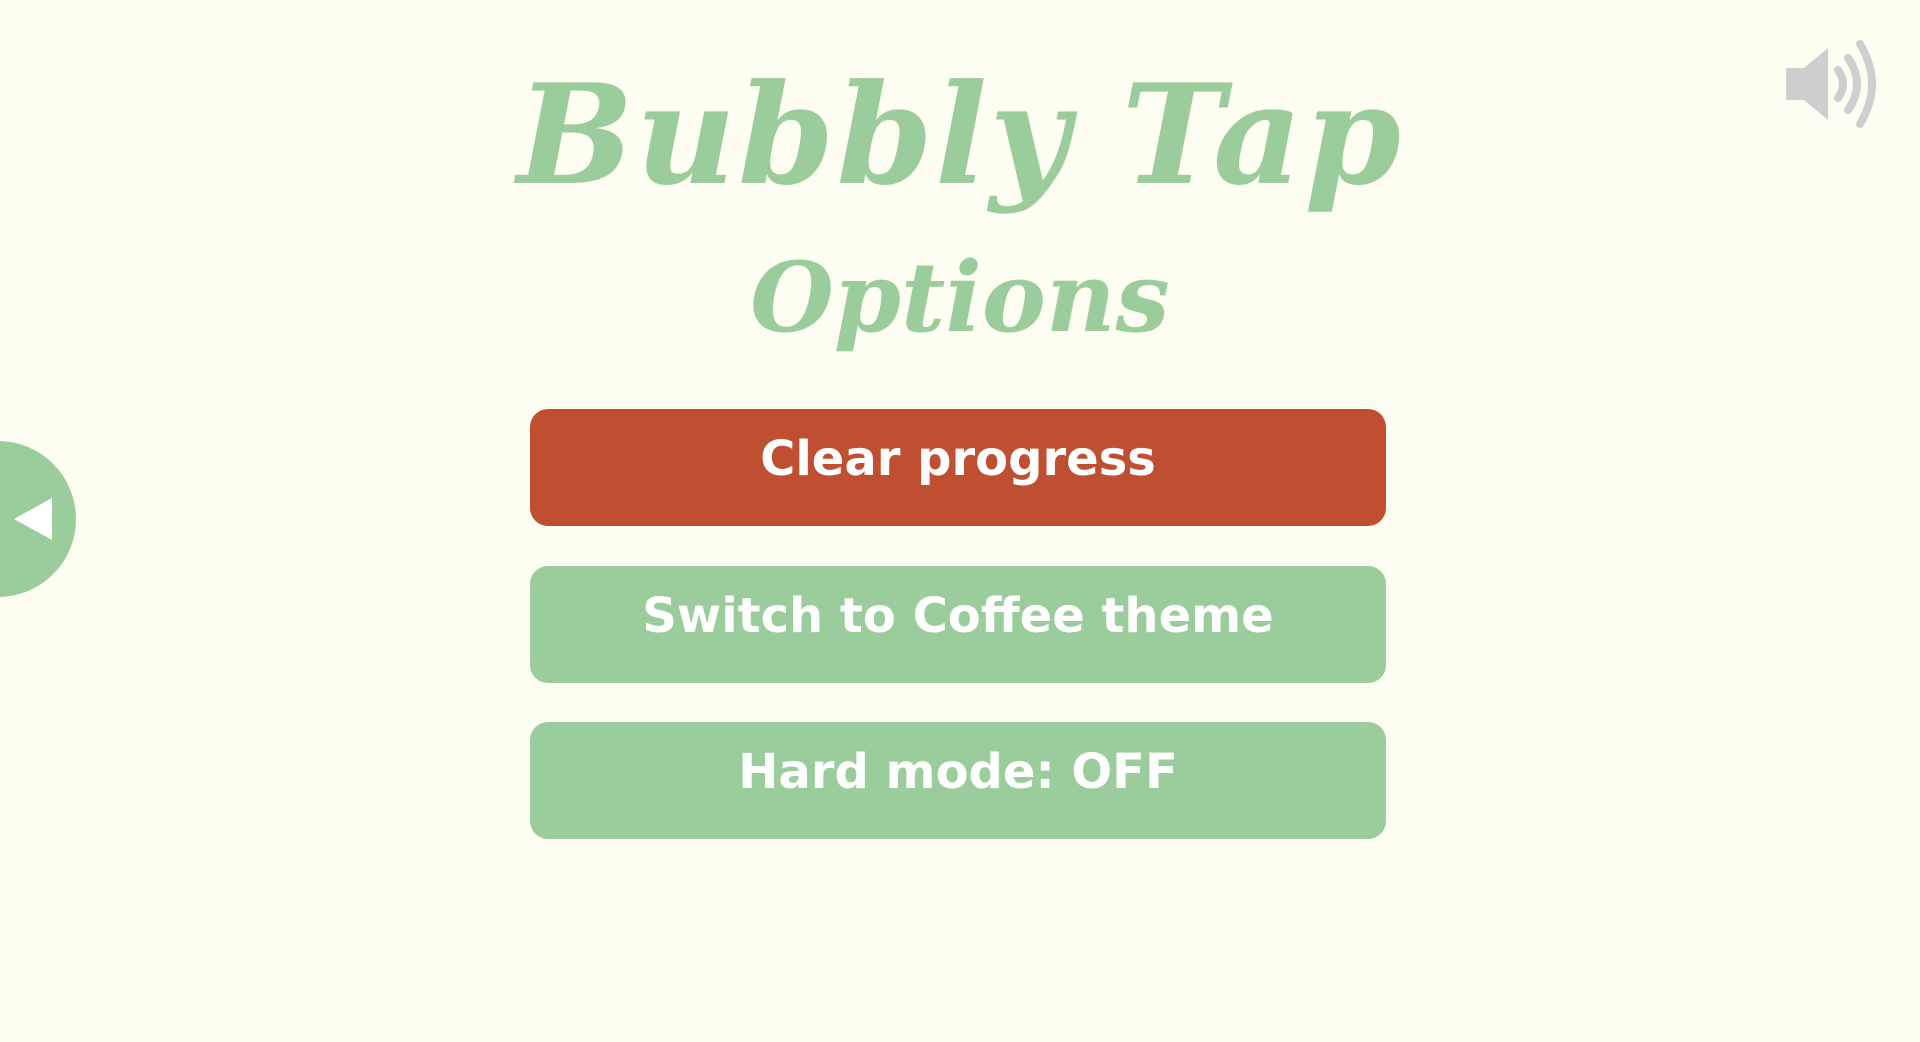  I want to click on clear-progress-button: Clear progress, so click(958, 467).